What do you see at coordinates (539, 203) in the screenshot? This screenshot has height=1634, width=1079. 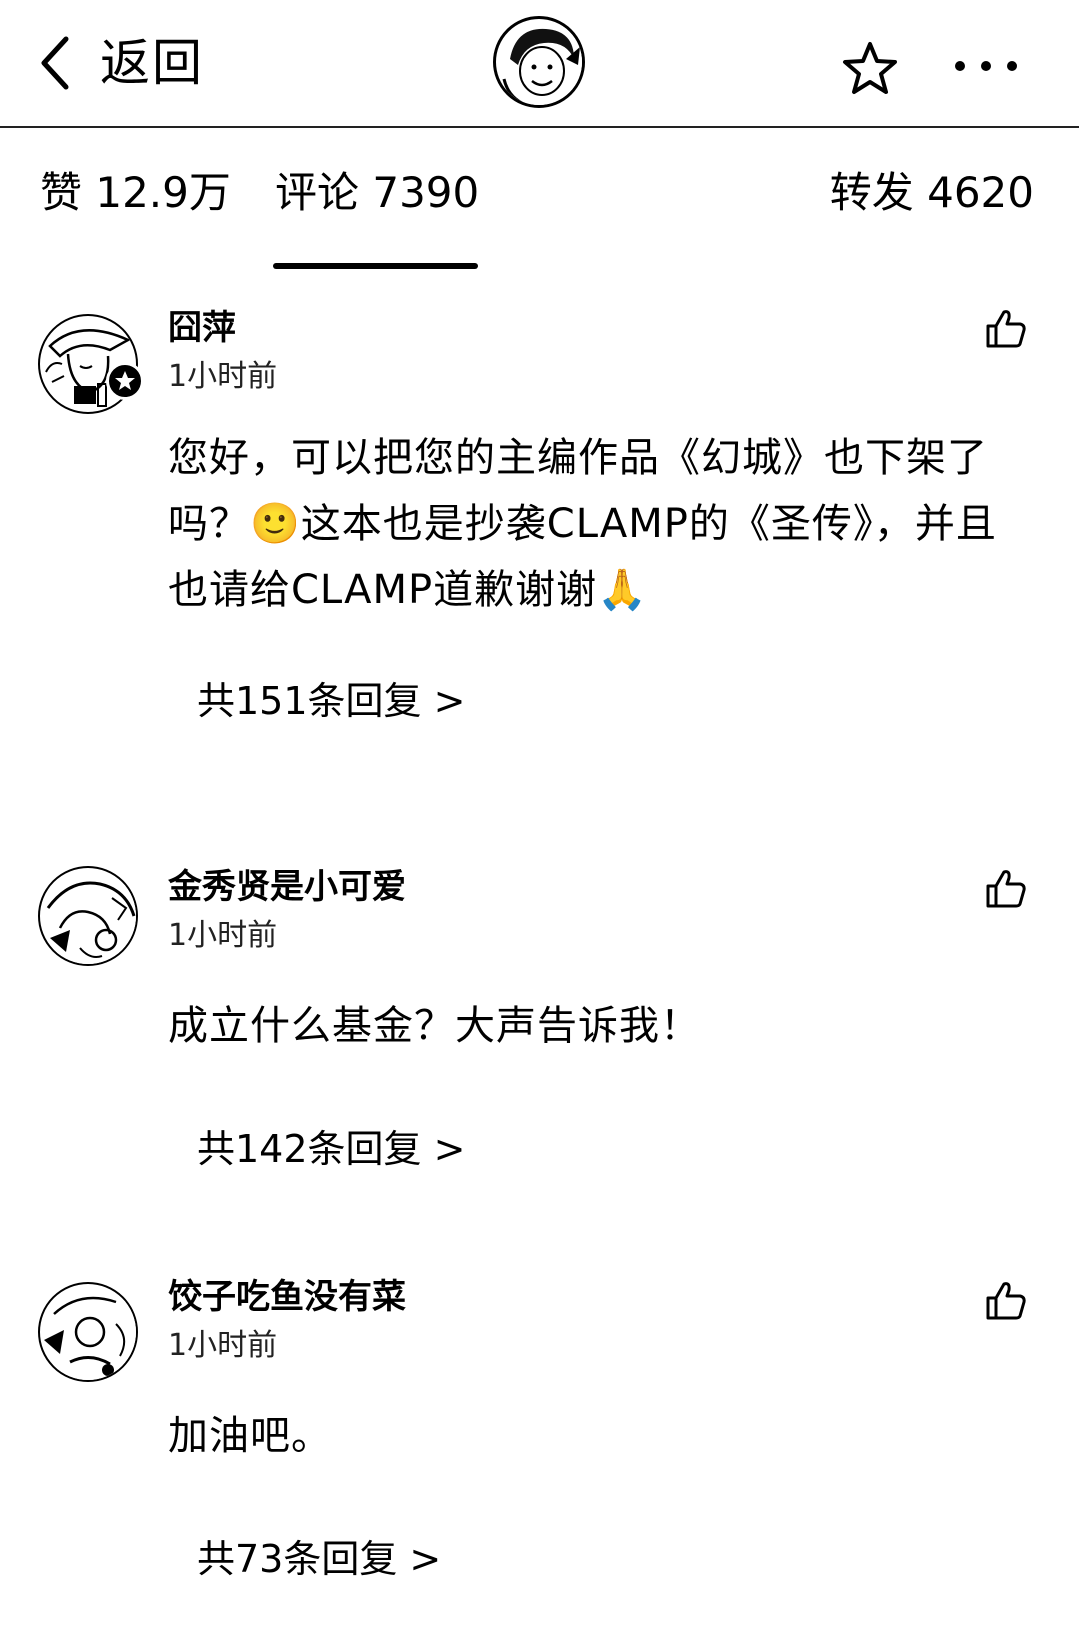 I see `stats-tabs: 赞 12.9万 评论 7390 转发 4620` at bounding box center [539, 203].